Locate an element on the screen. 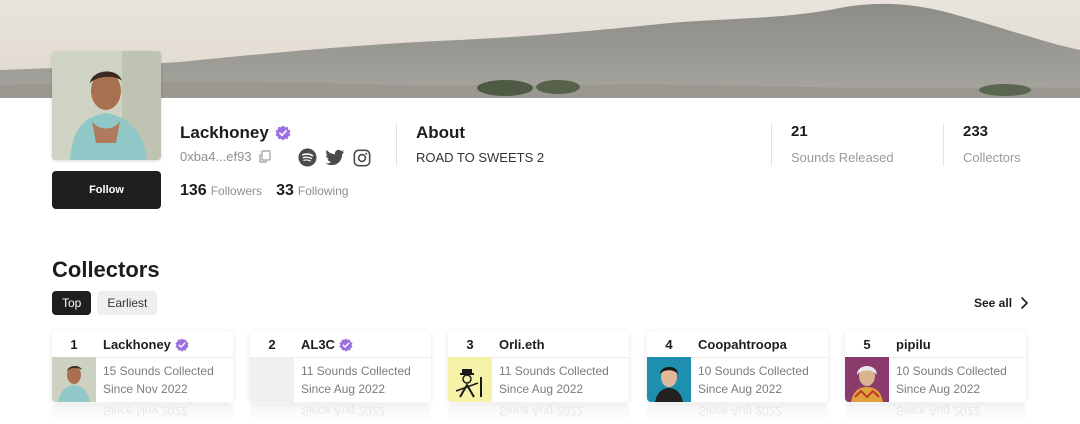 The height and width of the screenshot is (424, 1080). tab-earliest: Earliest is located at coordinates (127, 303).